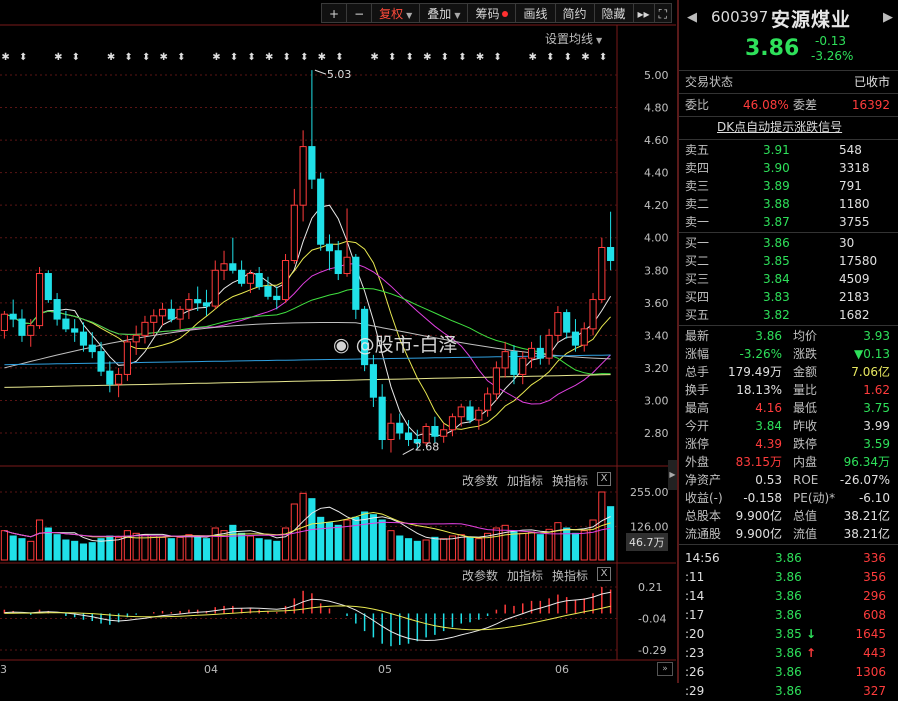 The width and height of the screenshot is (898, 701). Describe the element at coordinates (697, 168) in the screenshot. I see `level-label: 卖四` at that location.